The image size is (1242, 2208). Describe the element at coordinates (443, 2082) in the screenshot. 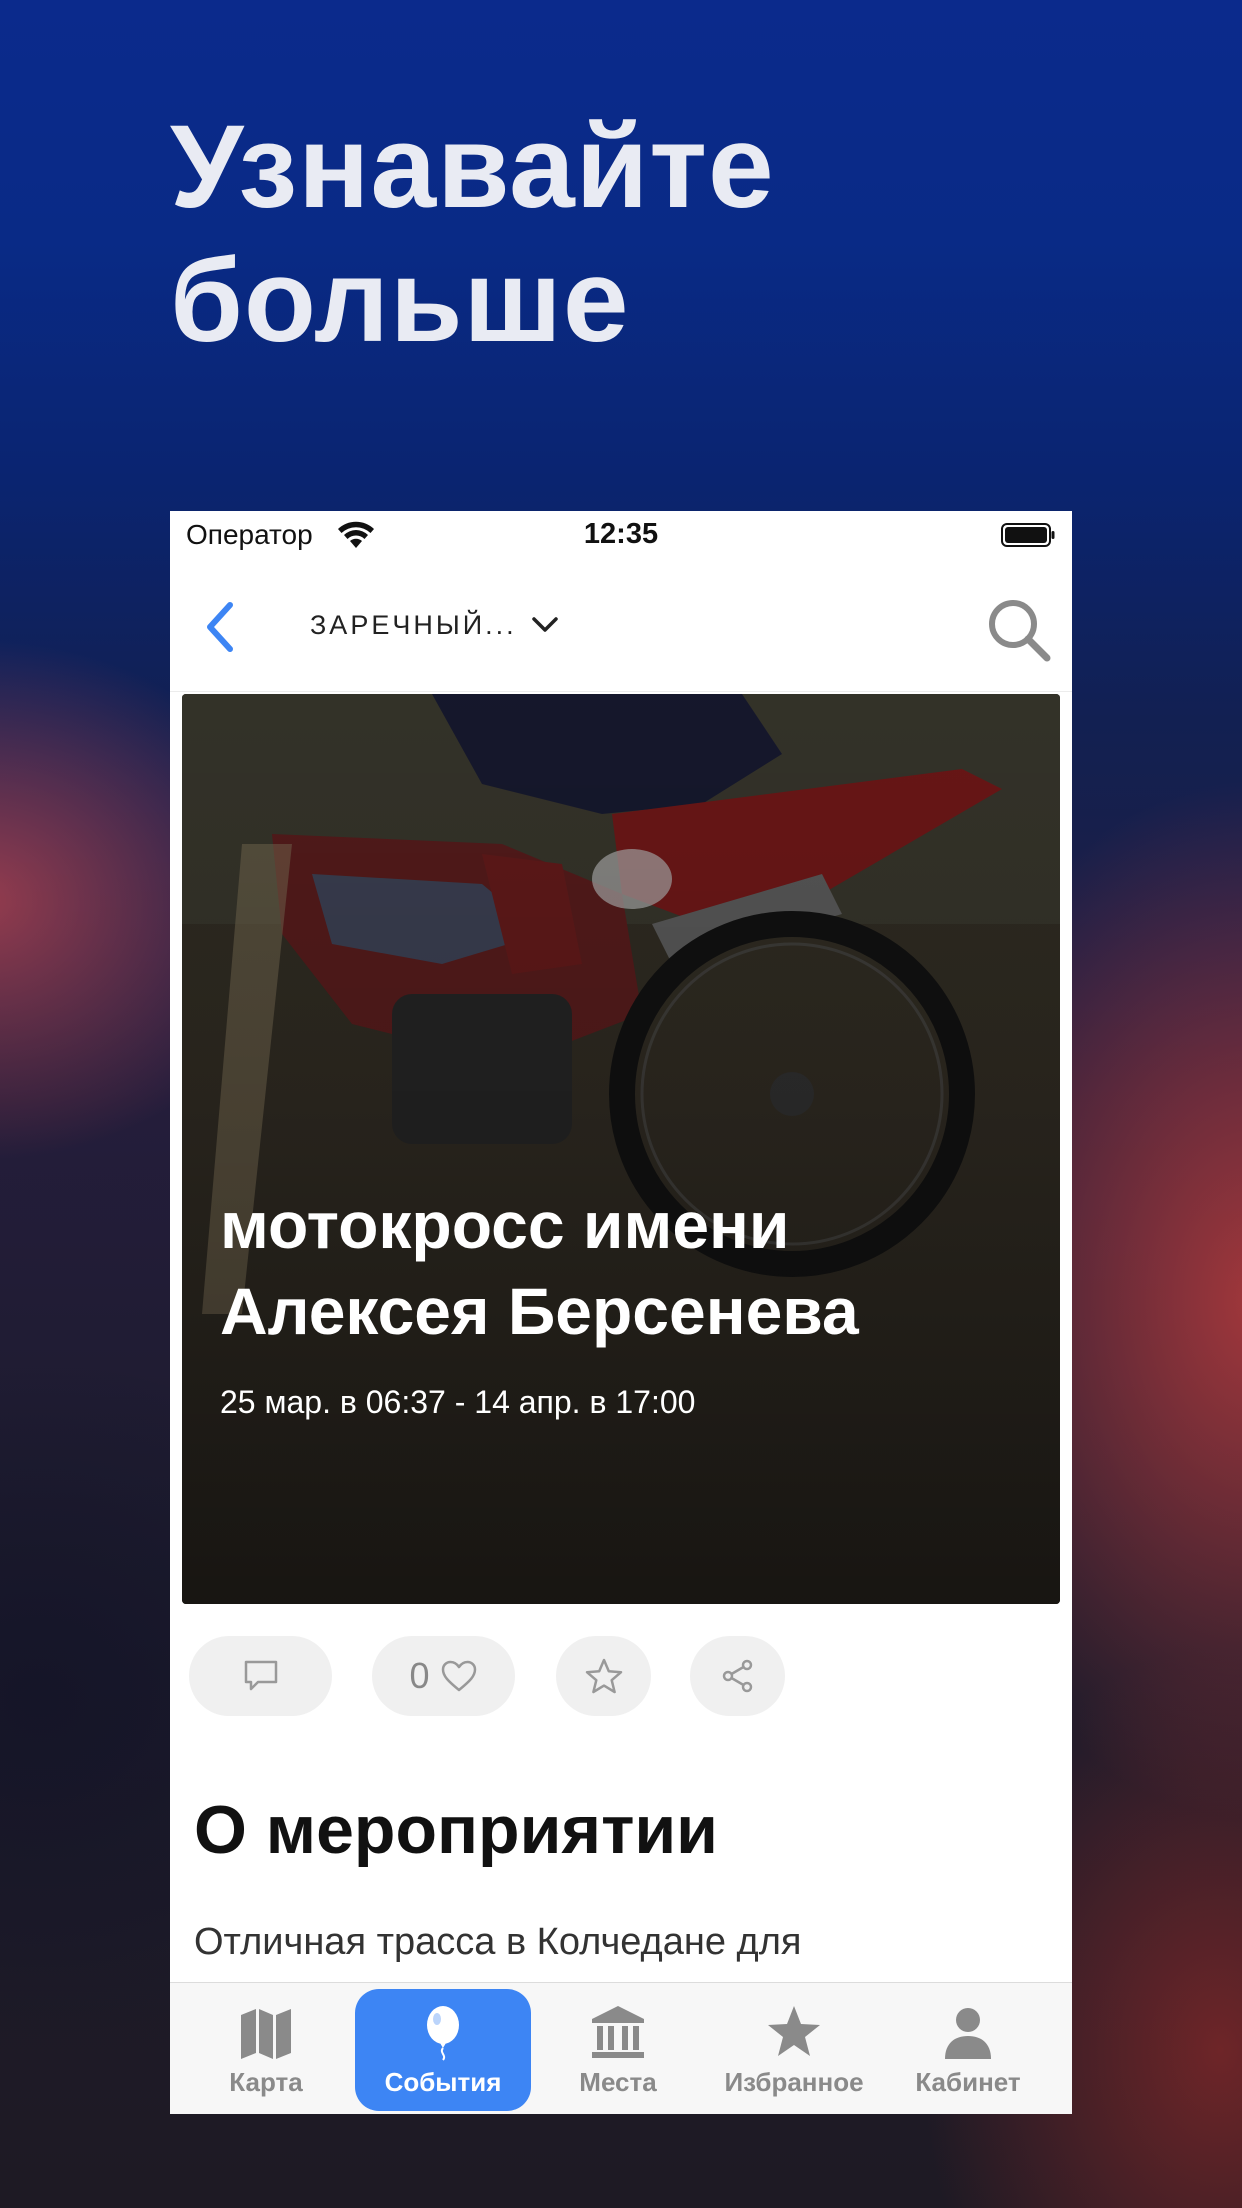

I see `tab-events-label: События` at that location.